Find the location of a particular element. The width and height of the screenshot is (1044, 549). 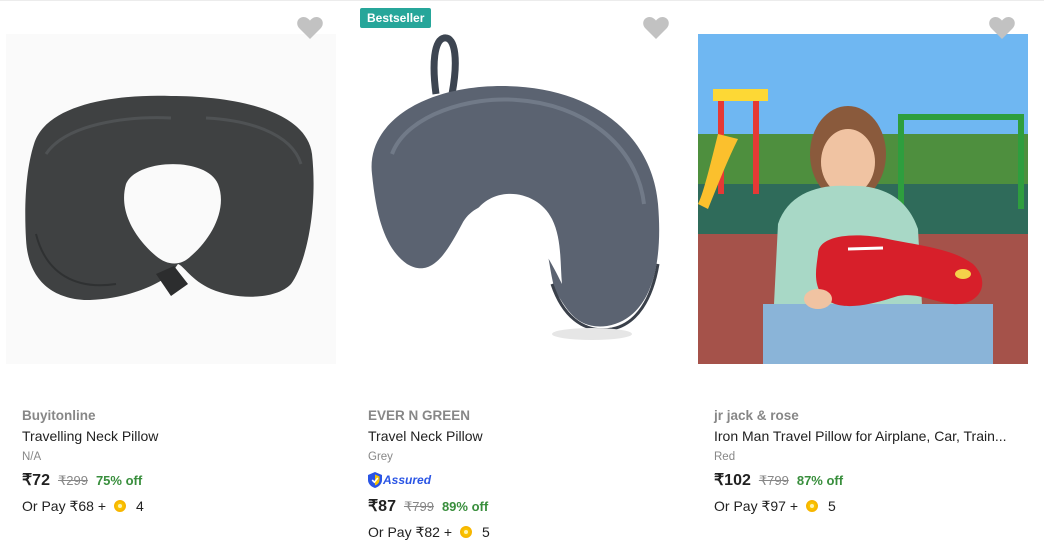

selling-price: ₹87 is located at coordinates (382, 506).